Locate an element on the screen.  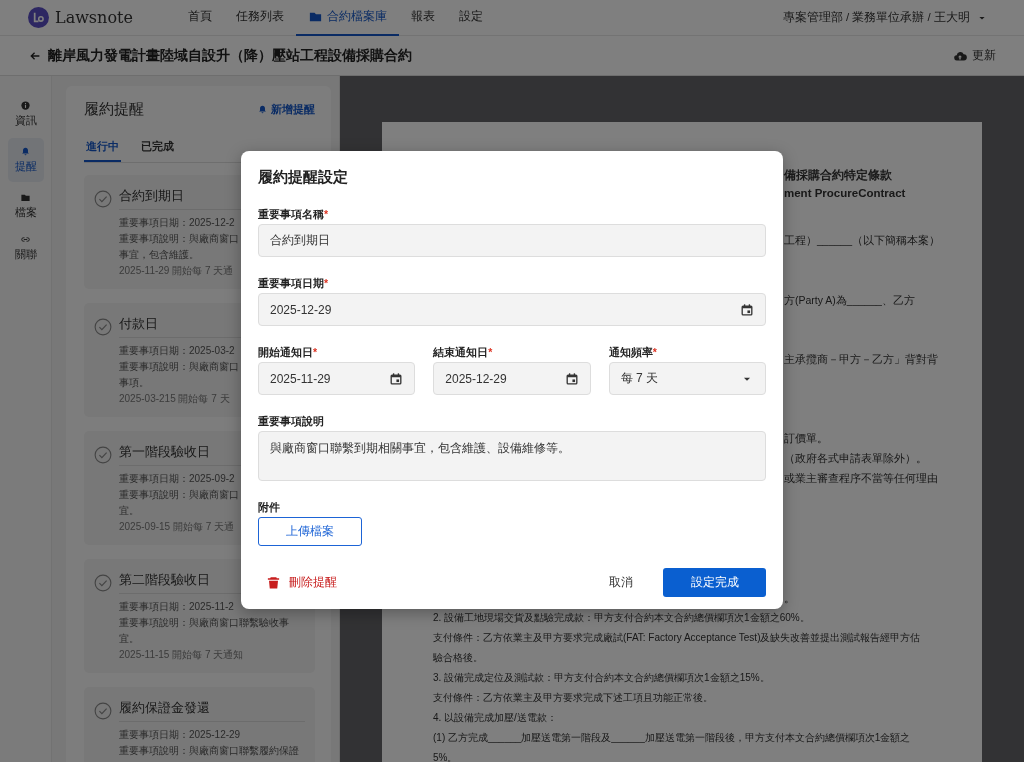
tab: 已完成 is located at coordinates (157, 148).